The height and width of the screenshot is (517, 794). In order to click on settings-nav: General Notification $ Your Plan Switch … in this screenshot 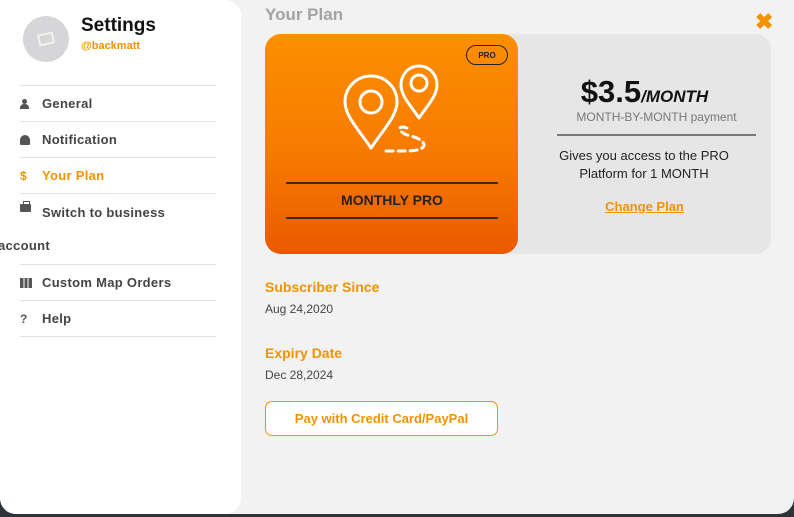, I will do `click(108, 211)`.